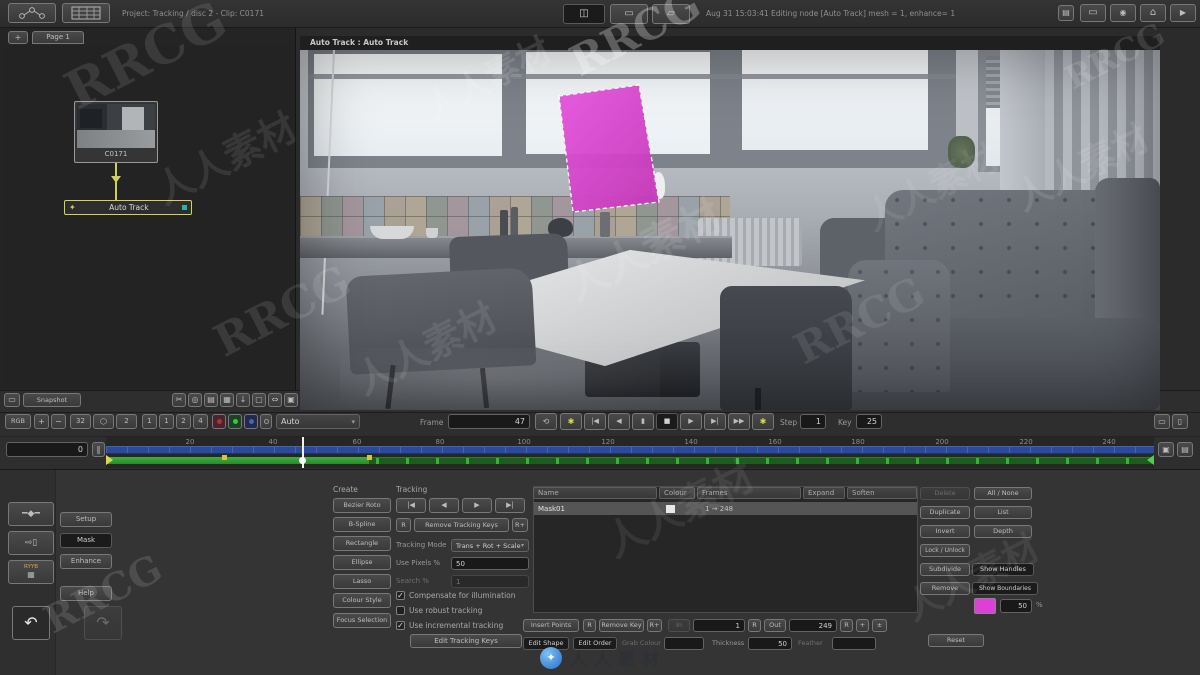 This screenshot has width=1200, height=675. Describe the element at coordinates (32, 13) in the screenshot. I see `node-graph-view-button` at that location.